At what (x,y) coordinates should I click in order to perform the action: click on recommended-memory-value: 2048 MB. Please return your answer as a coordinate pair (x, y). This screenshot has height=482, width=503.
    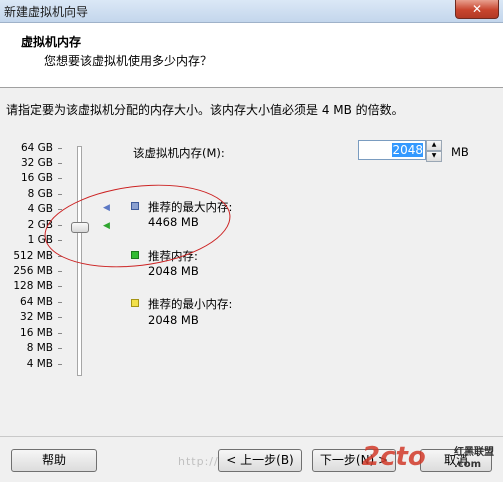
    Looking at the image, I should click on (173, 271).